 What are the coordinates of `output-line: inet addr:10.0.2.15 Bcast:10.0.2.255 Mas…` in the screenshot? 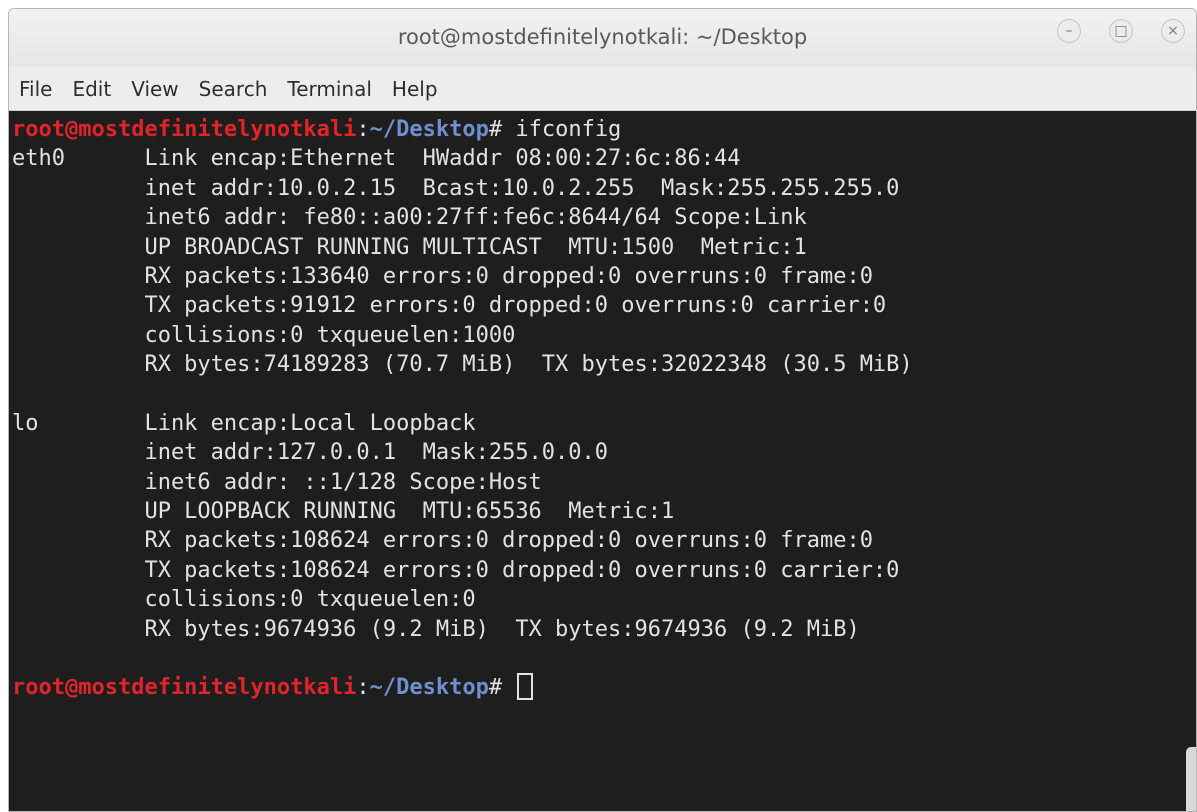 It's located at (456, 188).